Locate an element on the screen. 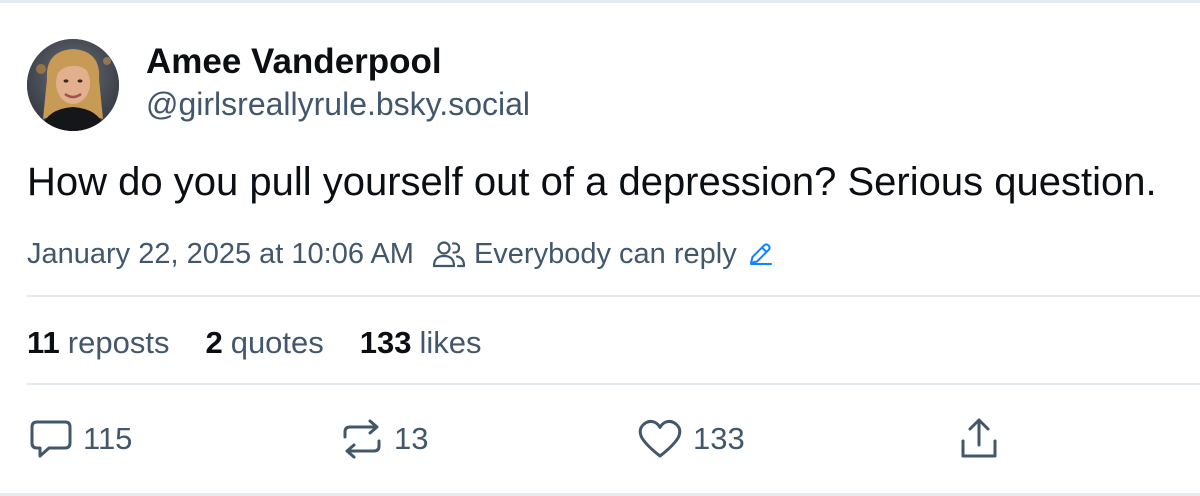 The width and height of the screenshot is (1200, 496). reply-button: 115 is located at coordinates (80, 439).